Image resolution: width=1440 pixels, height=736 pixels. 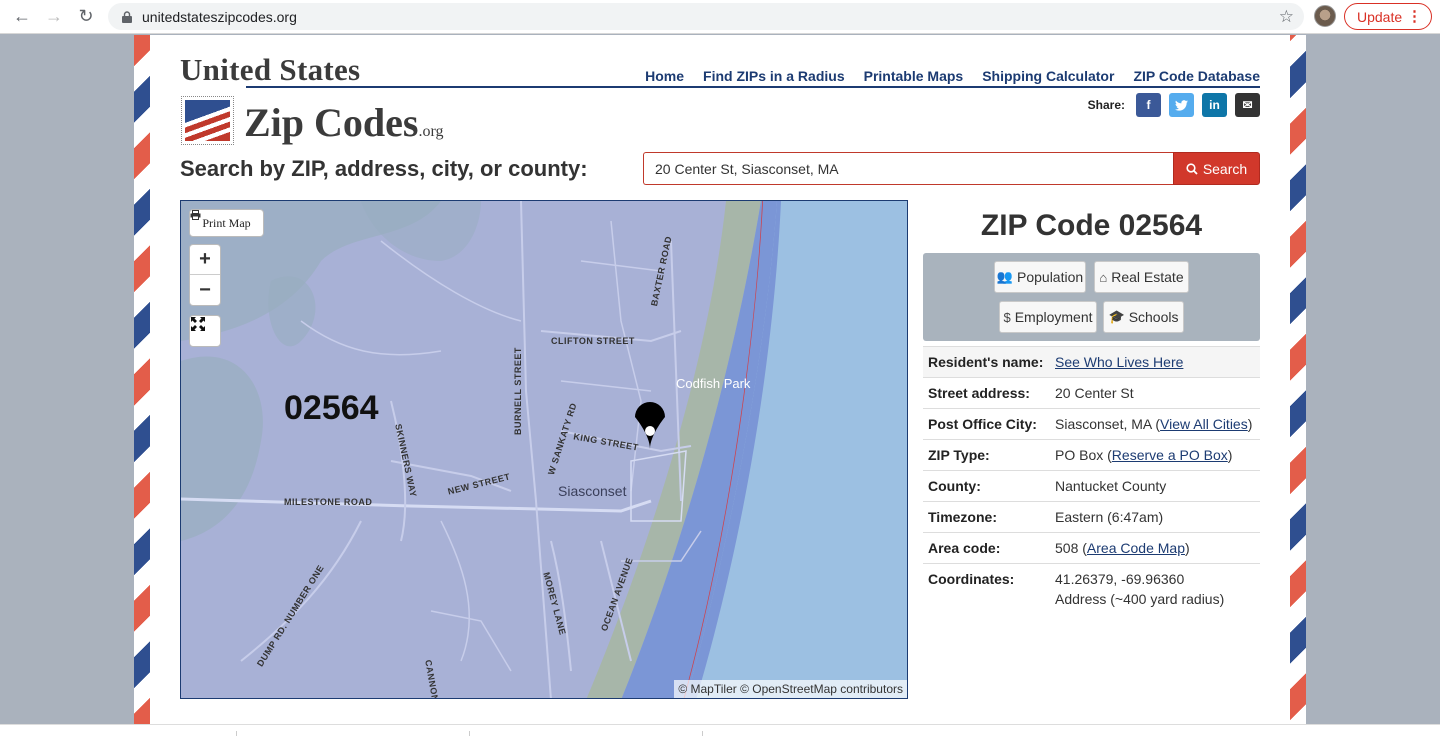 I want to click on nav-find-zips-radius: Find ZIPs in a Radius, so click(x=774, y=76).